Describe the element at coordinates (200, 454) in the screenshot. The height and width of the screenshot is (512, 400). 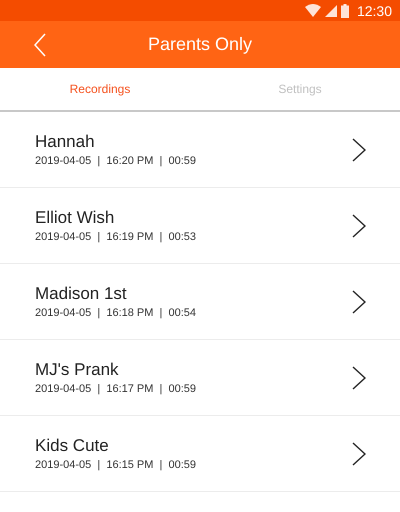
I see `recording-item: Kids Cute 2019-04-05 | 16:15 PM | 00:59` at that location.